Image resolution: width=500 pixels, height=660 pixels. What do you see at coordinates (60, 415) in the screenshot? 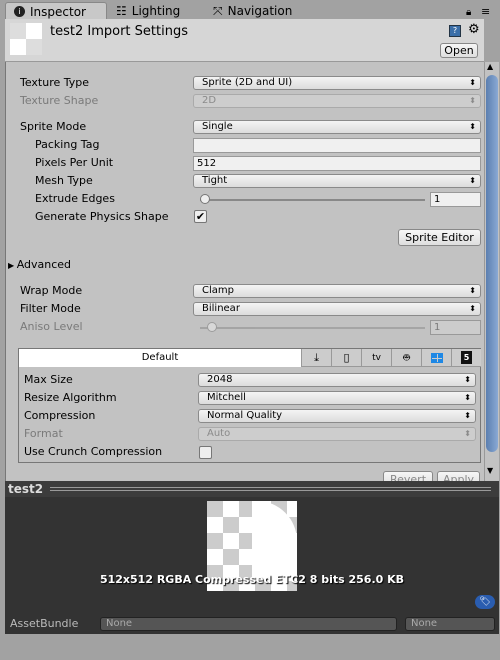
I see `compression-label: Compression` at bounding box center [60, 415].